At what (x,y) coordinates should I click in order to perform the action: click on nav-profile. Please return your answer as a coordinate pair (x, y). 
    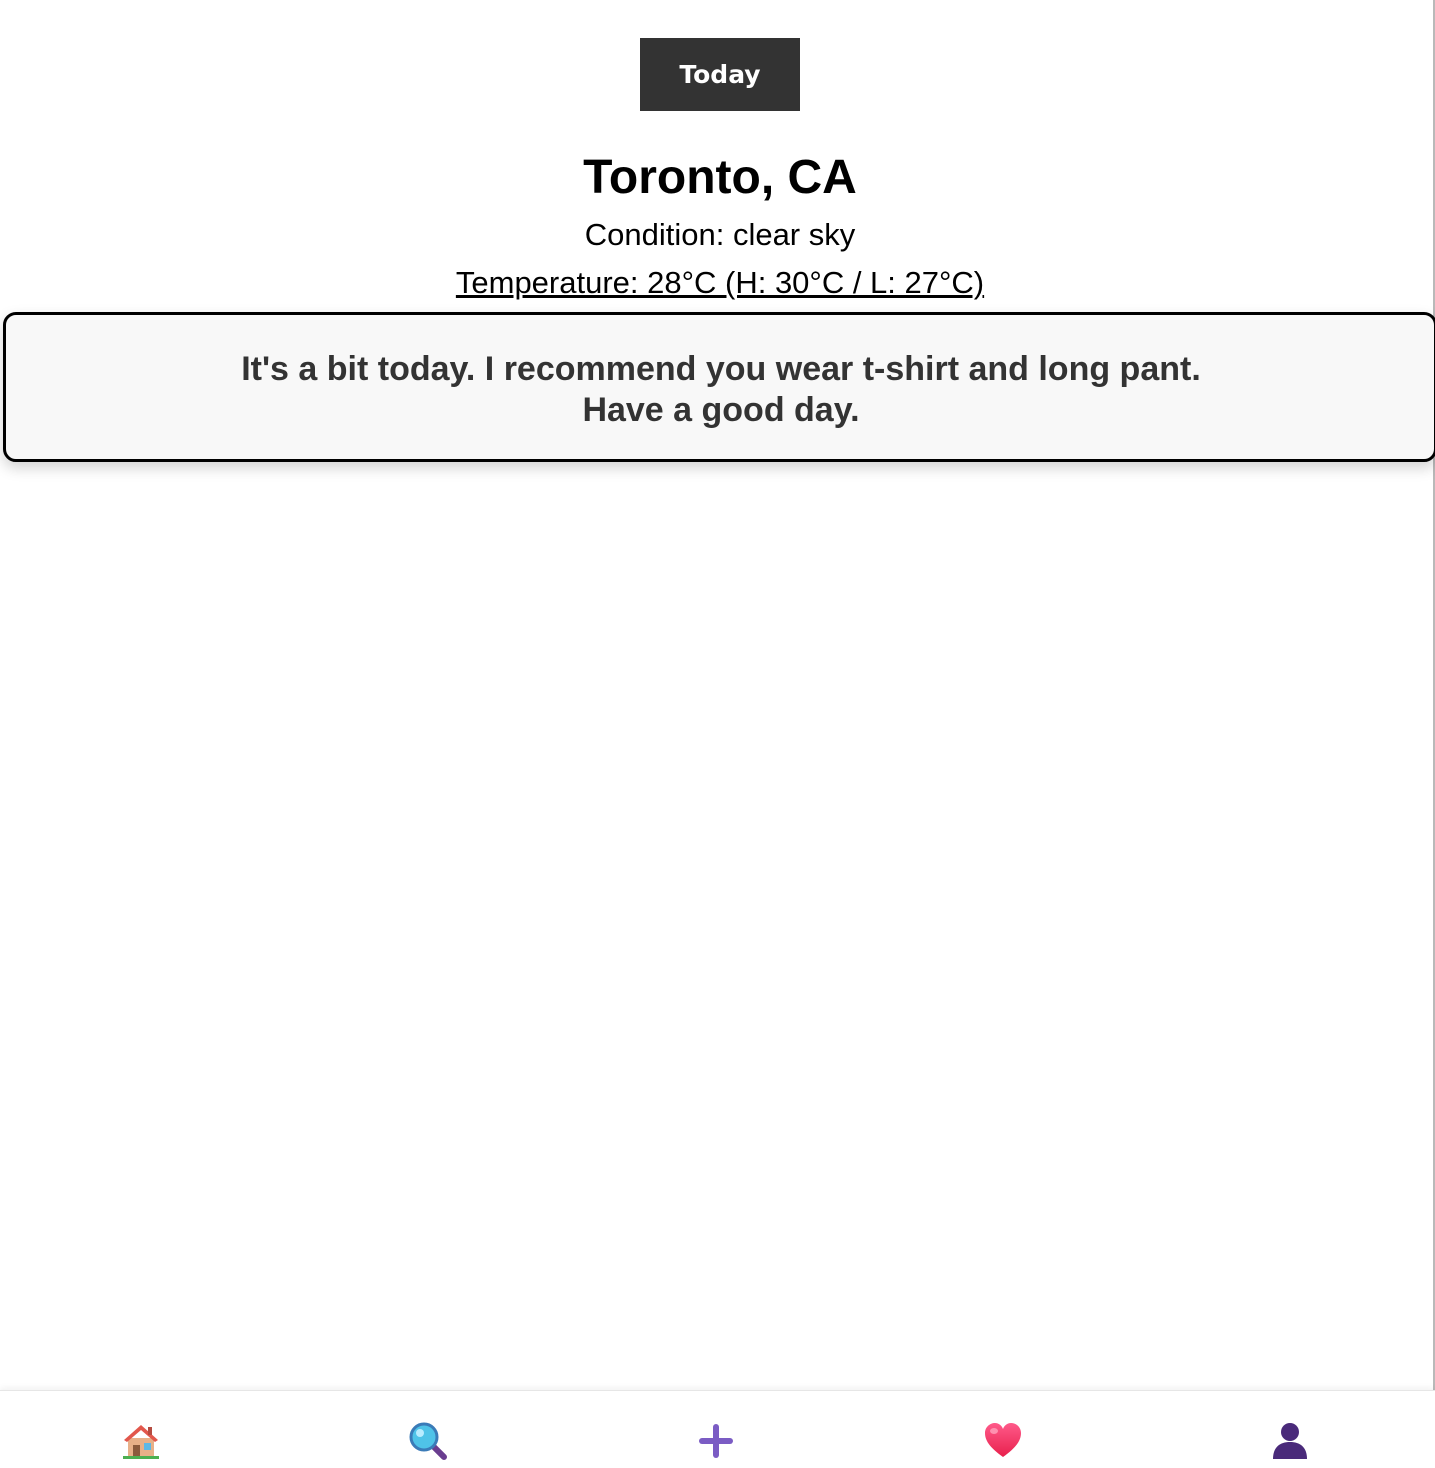
    Looking at the image, I should click on (1290, 1441).